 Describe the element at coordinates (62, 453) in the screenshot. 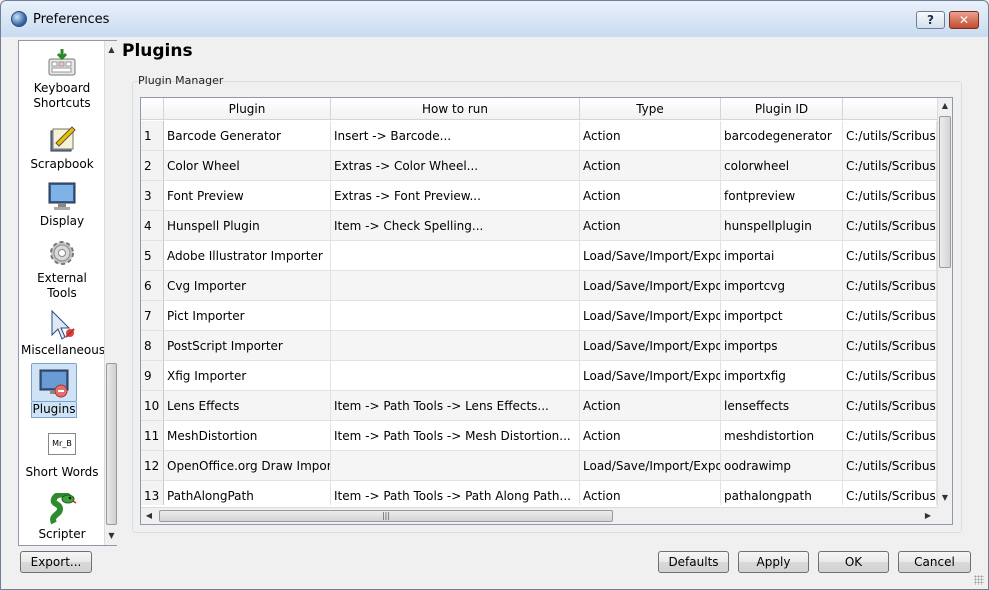

I see `sidebar-item-short-words: Mr_B Short Words` at that location.